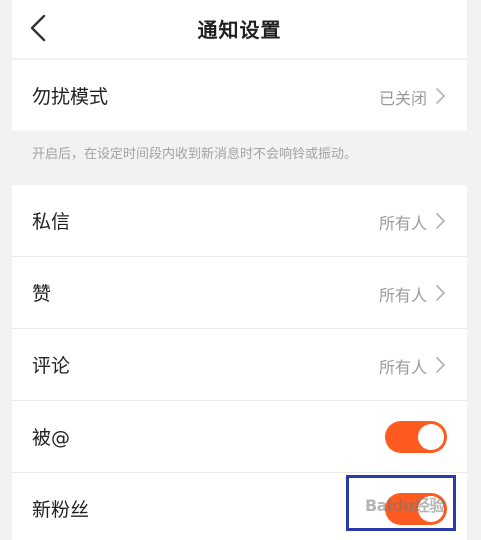  Describe the element at coordinates (42, 294) in the screenshot. I see `likes-label: 赞` at that location.